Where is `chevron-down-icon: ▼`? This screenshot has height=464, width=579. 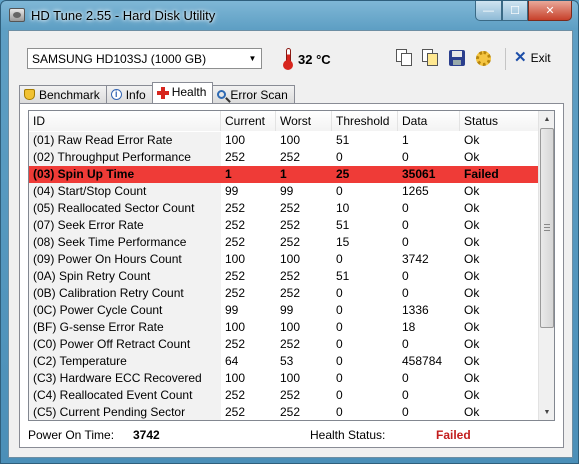
chevron-down-icon: ▼ is located at coordinates (252, 58).